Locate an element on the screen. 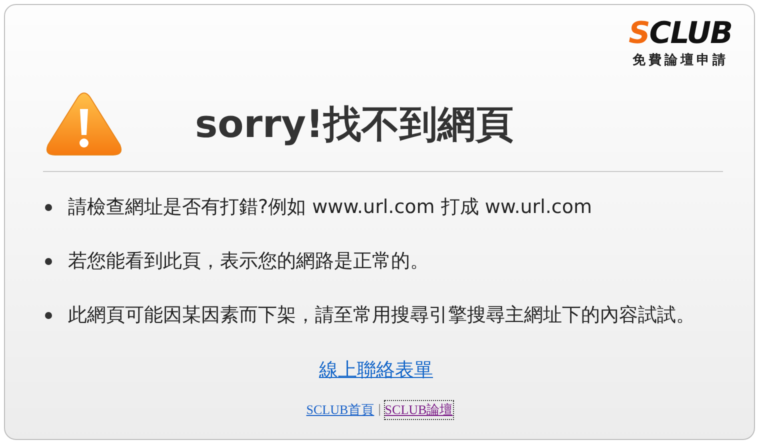  warning-icon is located at coordinates (84, 124).